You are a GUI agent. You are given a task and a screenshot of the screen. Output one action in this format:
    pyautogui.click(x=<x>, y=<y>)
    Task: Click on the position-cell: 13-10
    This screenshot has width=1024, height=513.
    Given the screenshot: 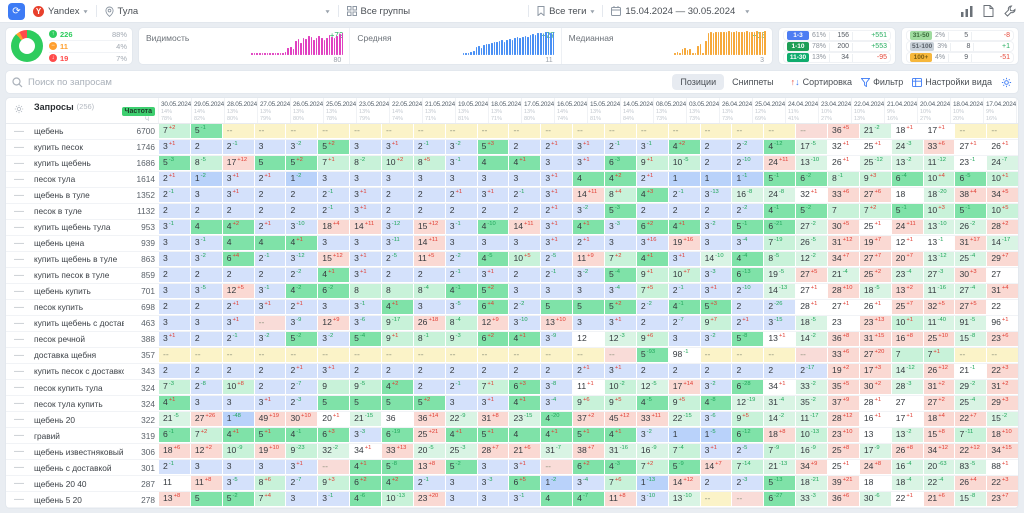 What is the action you would take?
    pyautogui.click(x=938, y=227)
    